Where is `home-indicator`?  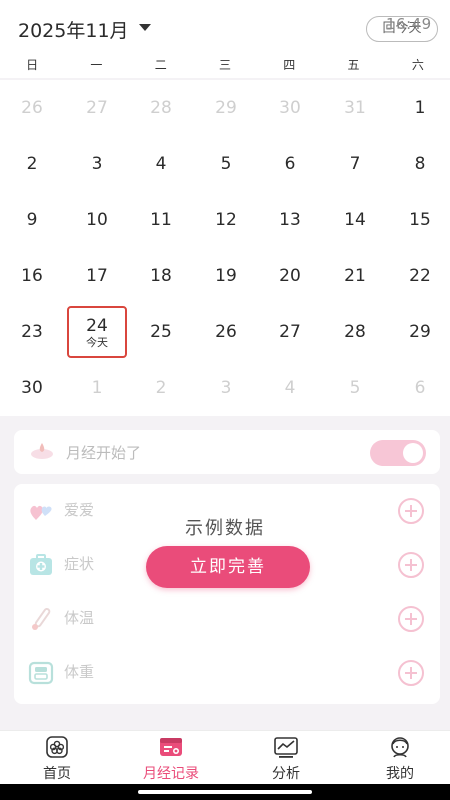 home-indicator is located at coordinates (225, 792).